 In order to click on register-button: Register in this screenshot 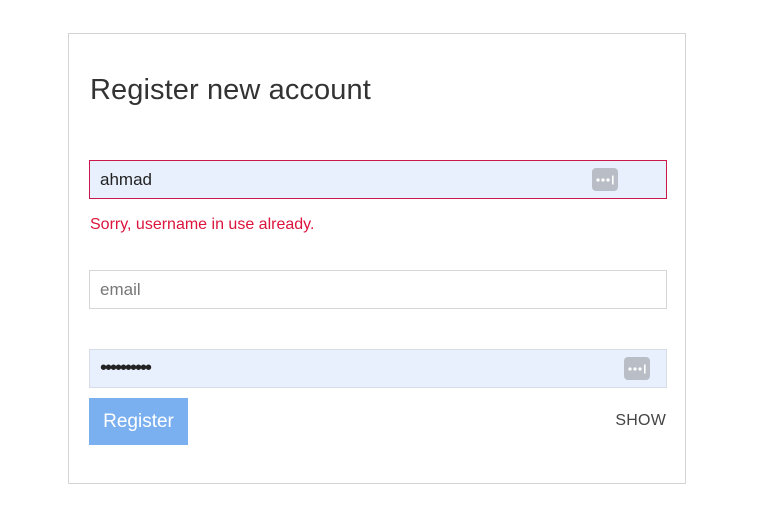, I will do `click(138, 421)`.